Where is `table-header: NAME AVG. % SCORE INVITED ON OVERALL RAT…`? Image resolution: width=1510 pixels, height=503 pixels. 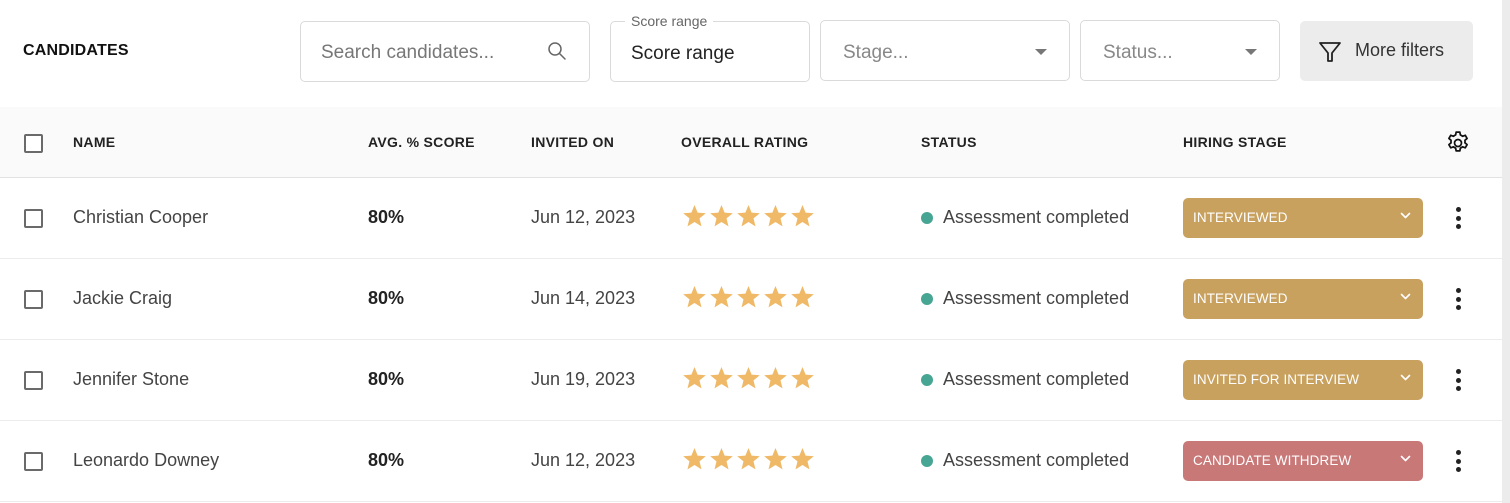
table-header: NAME AVG. % SCORE INVITED ON OVERALL RAT… is located at coordinates (751, 142).